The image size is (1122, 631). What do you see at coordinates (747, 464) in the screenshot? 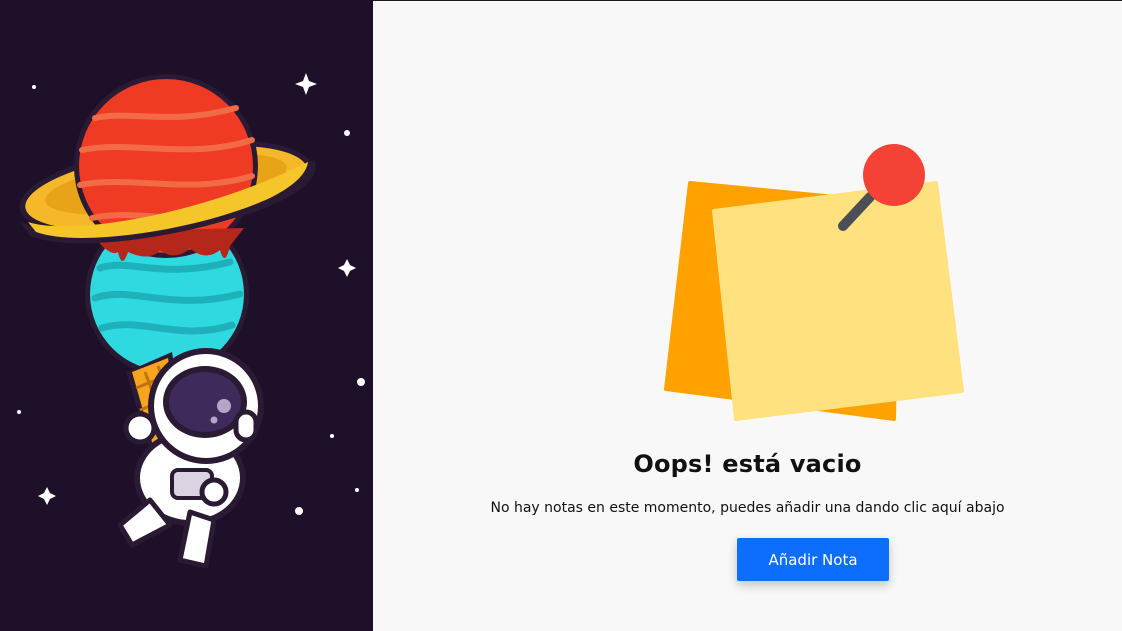
I see `empty-state-title: Oops! está vacio` at bounding box center [747, 464].